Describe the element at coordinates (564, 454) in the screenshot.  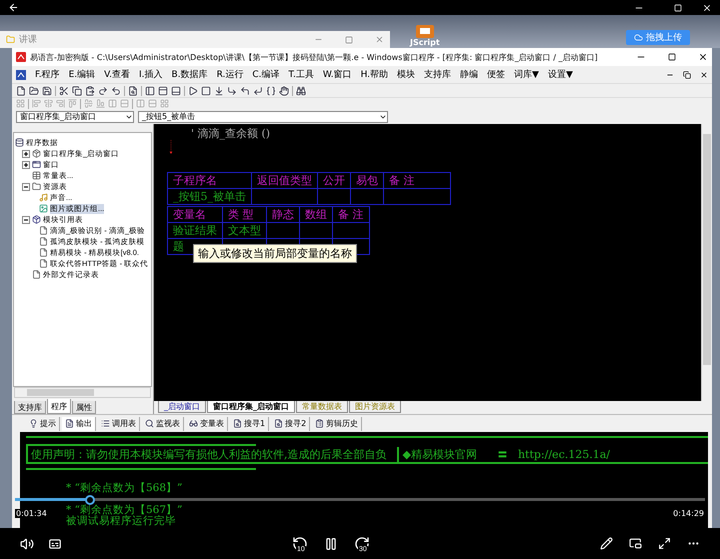
I see `site-url: http://ec.125.1a/` at that location.